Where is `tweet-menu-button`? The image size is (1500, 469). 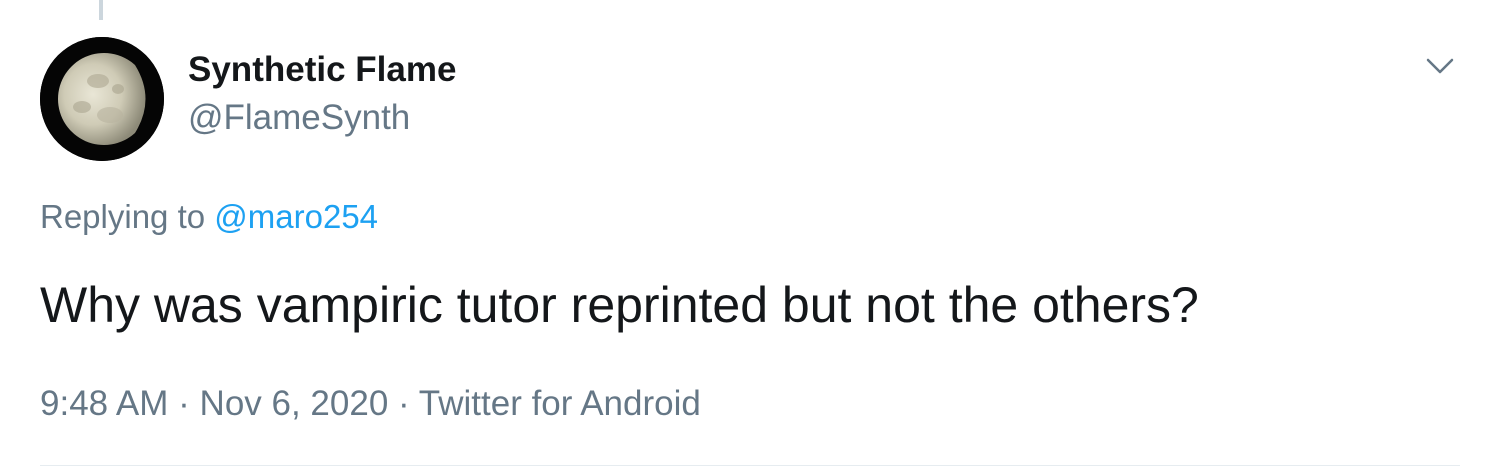 tweet-menu-button is located at coordinates (1440, 66).